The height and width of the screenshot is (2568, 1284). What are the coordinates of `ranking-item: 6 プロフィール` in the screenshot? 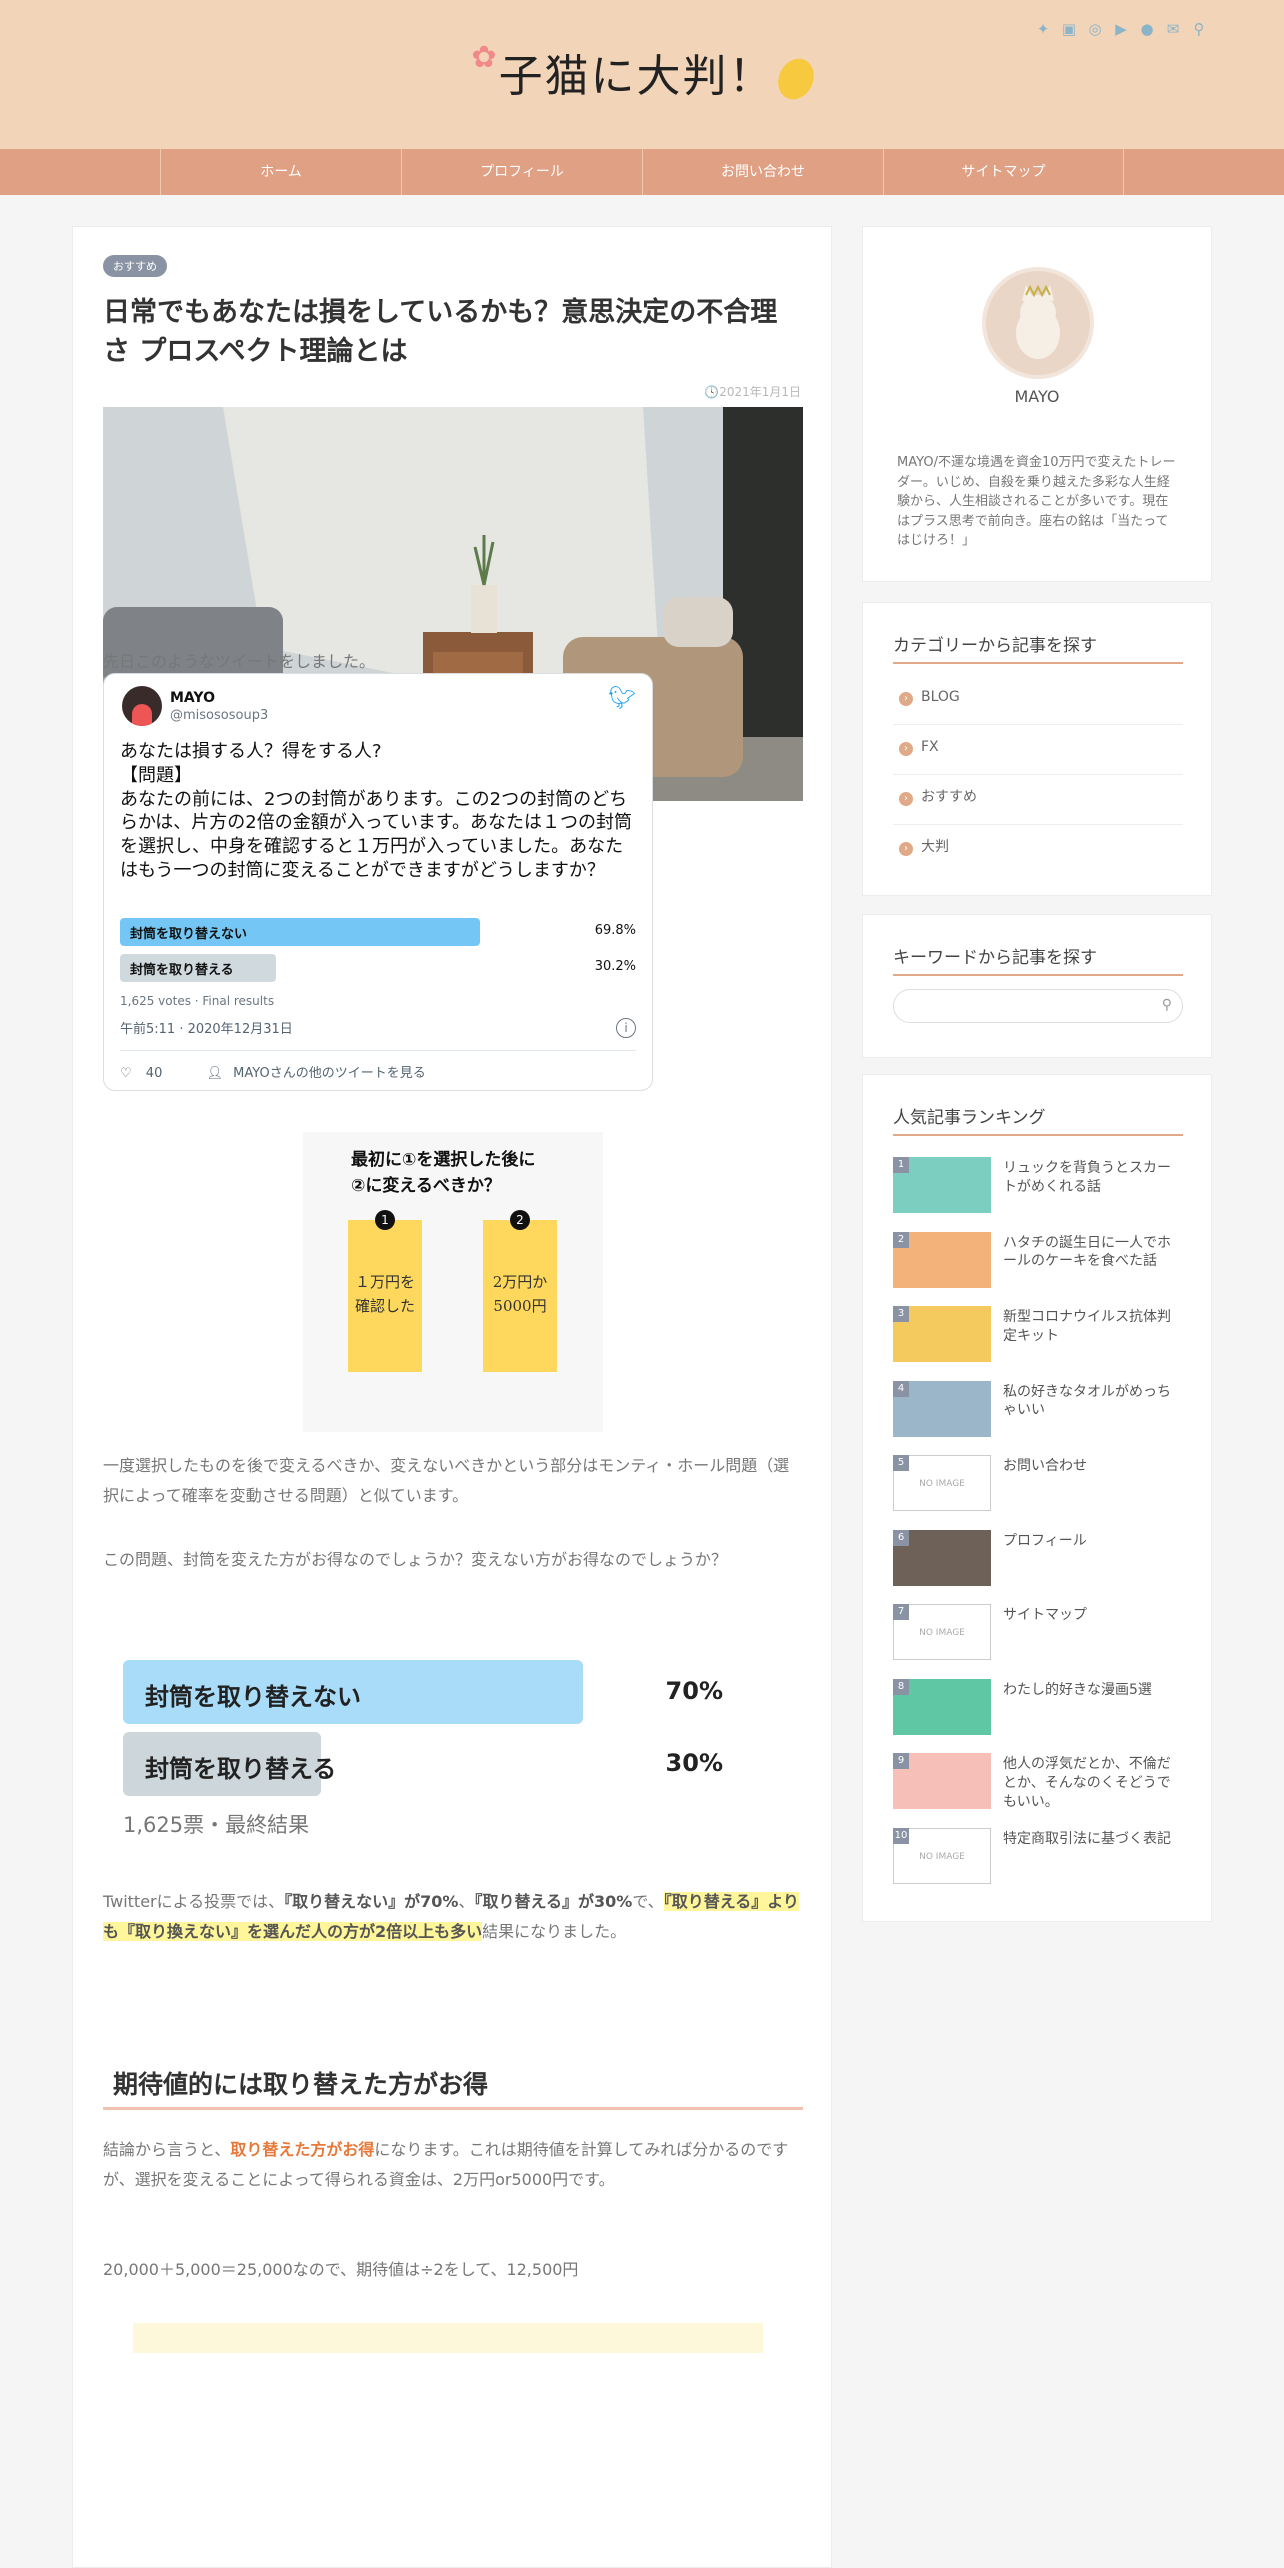 It's located at (1038, 1557).